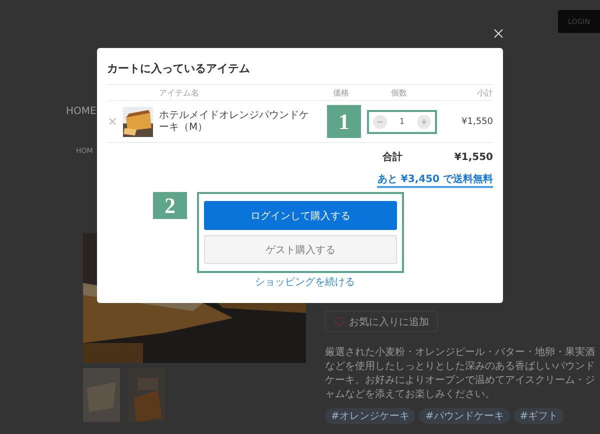 The image size is (600, 434). I want to click on shipping-link: あと ¥3,450 で送料無料, so click(435, 180).